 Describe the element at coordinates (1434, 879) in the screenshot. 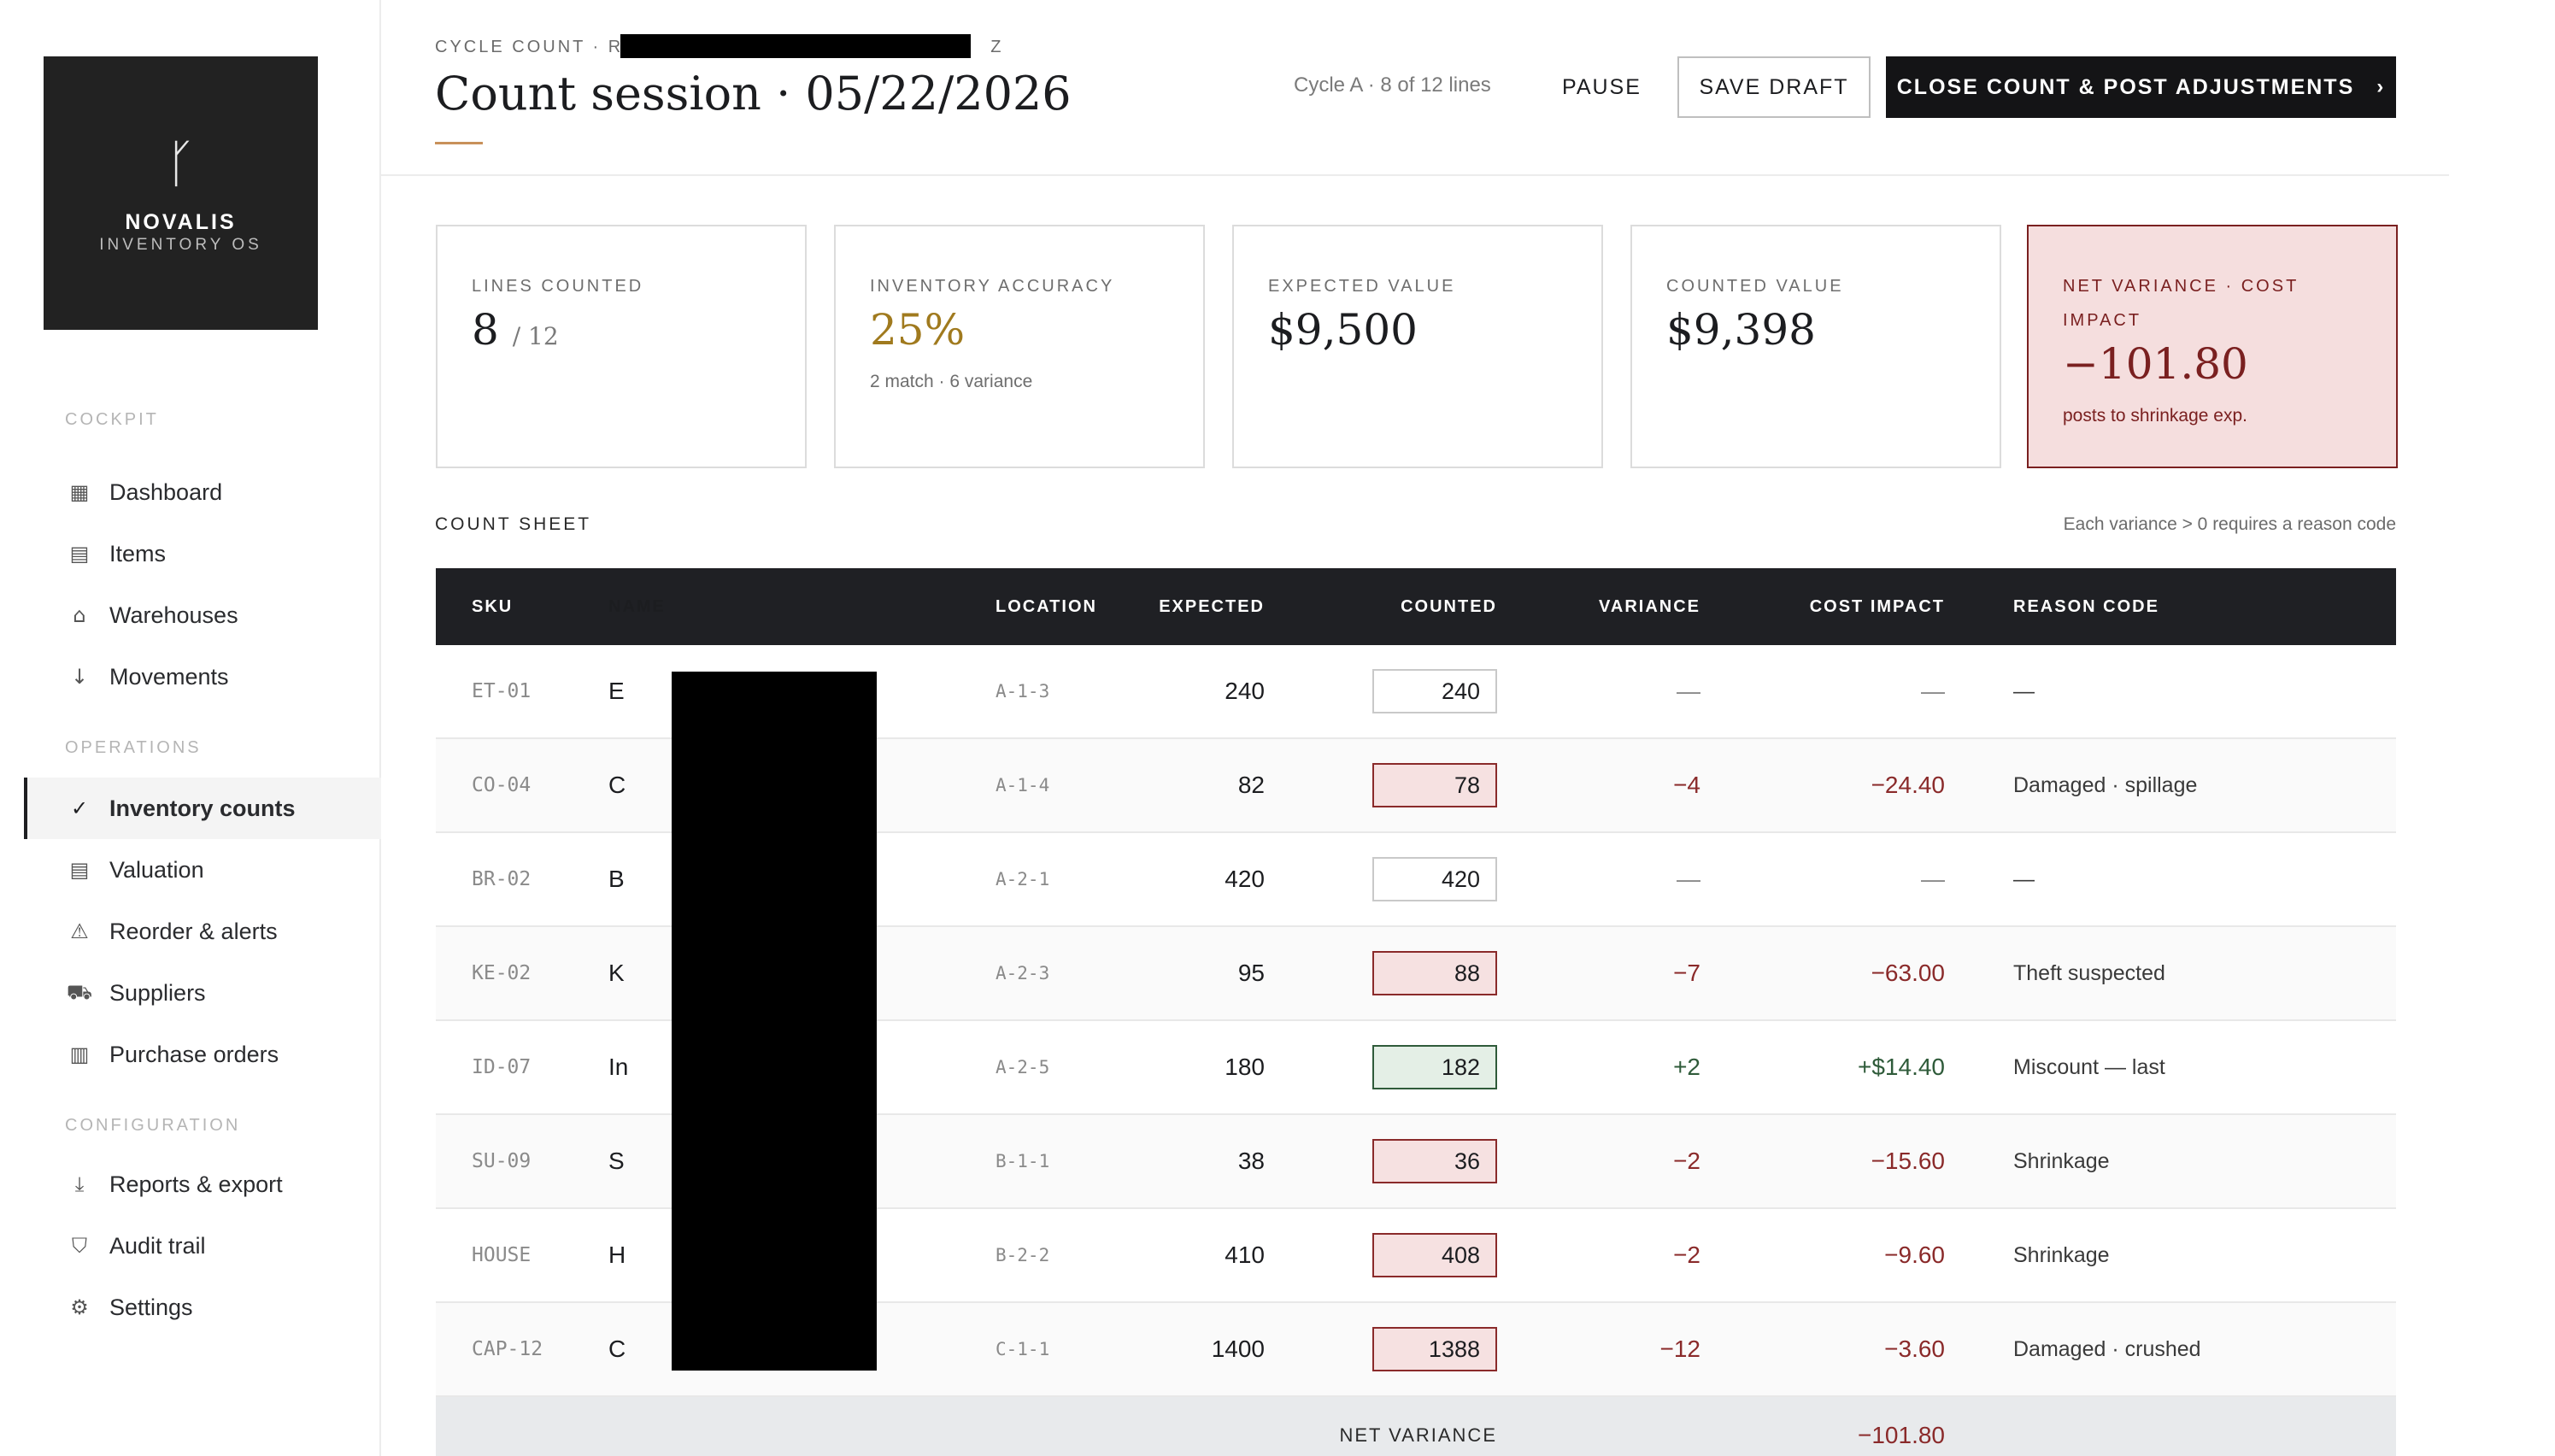

I see `counted-input: 420` at that location.